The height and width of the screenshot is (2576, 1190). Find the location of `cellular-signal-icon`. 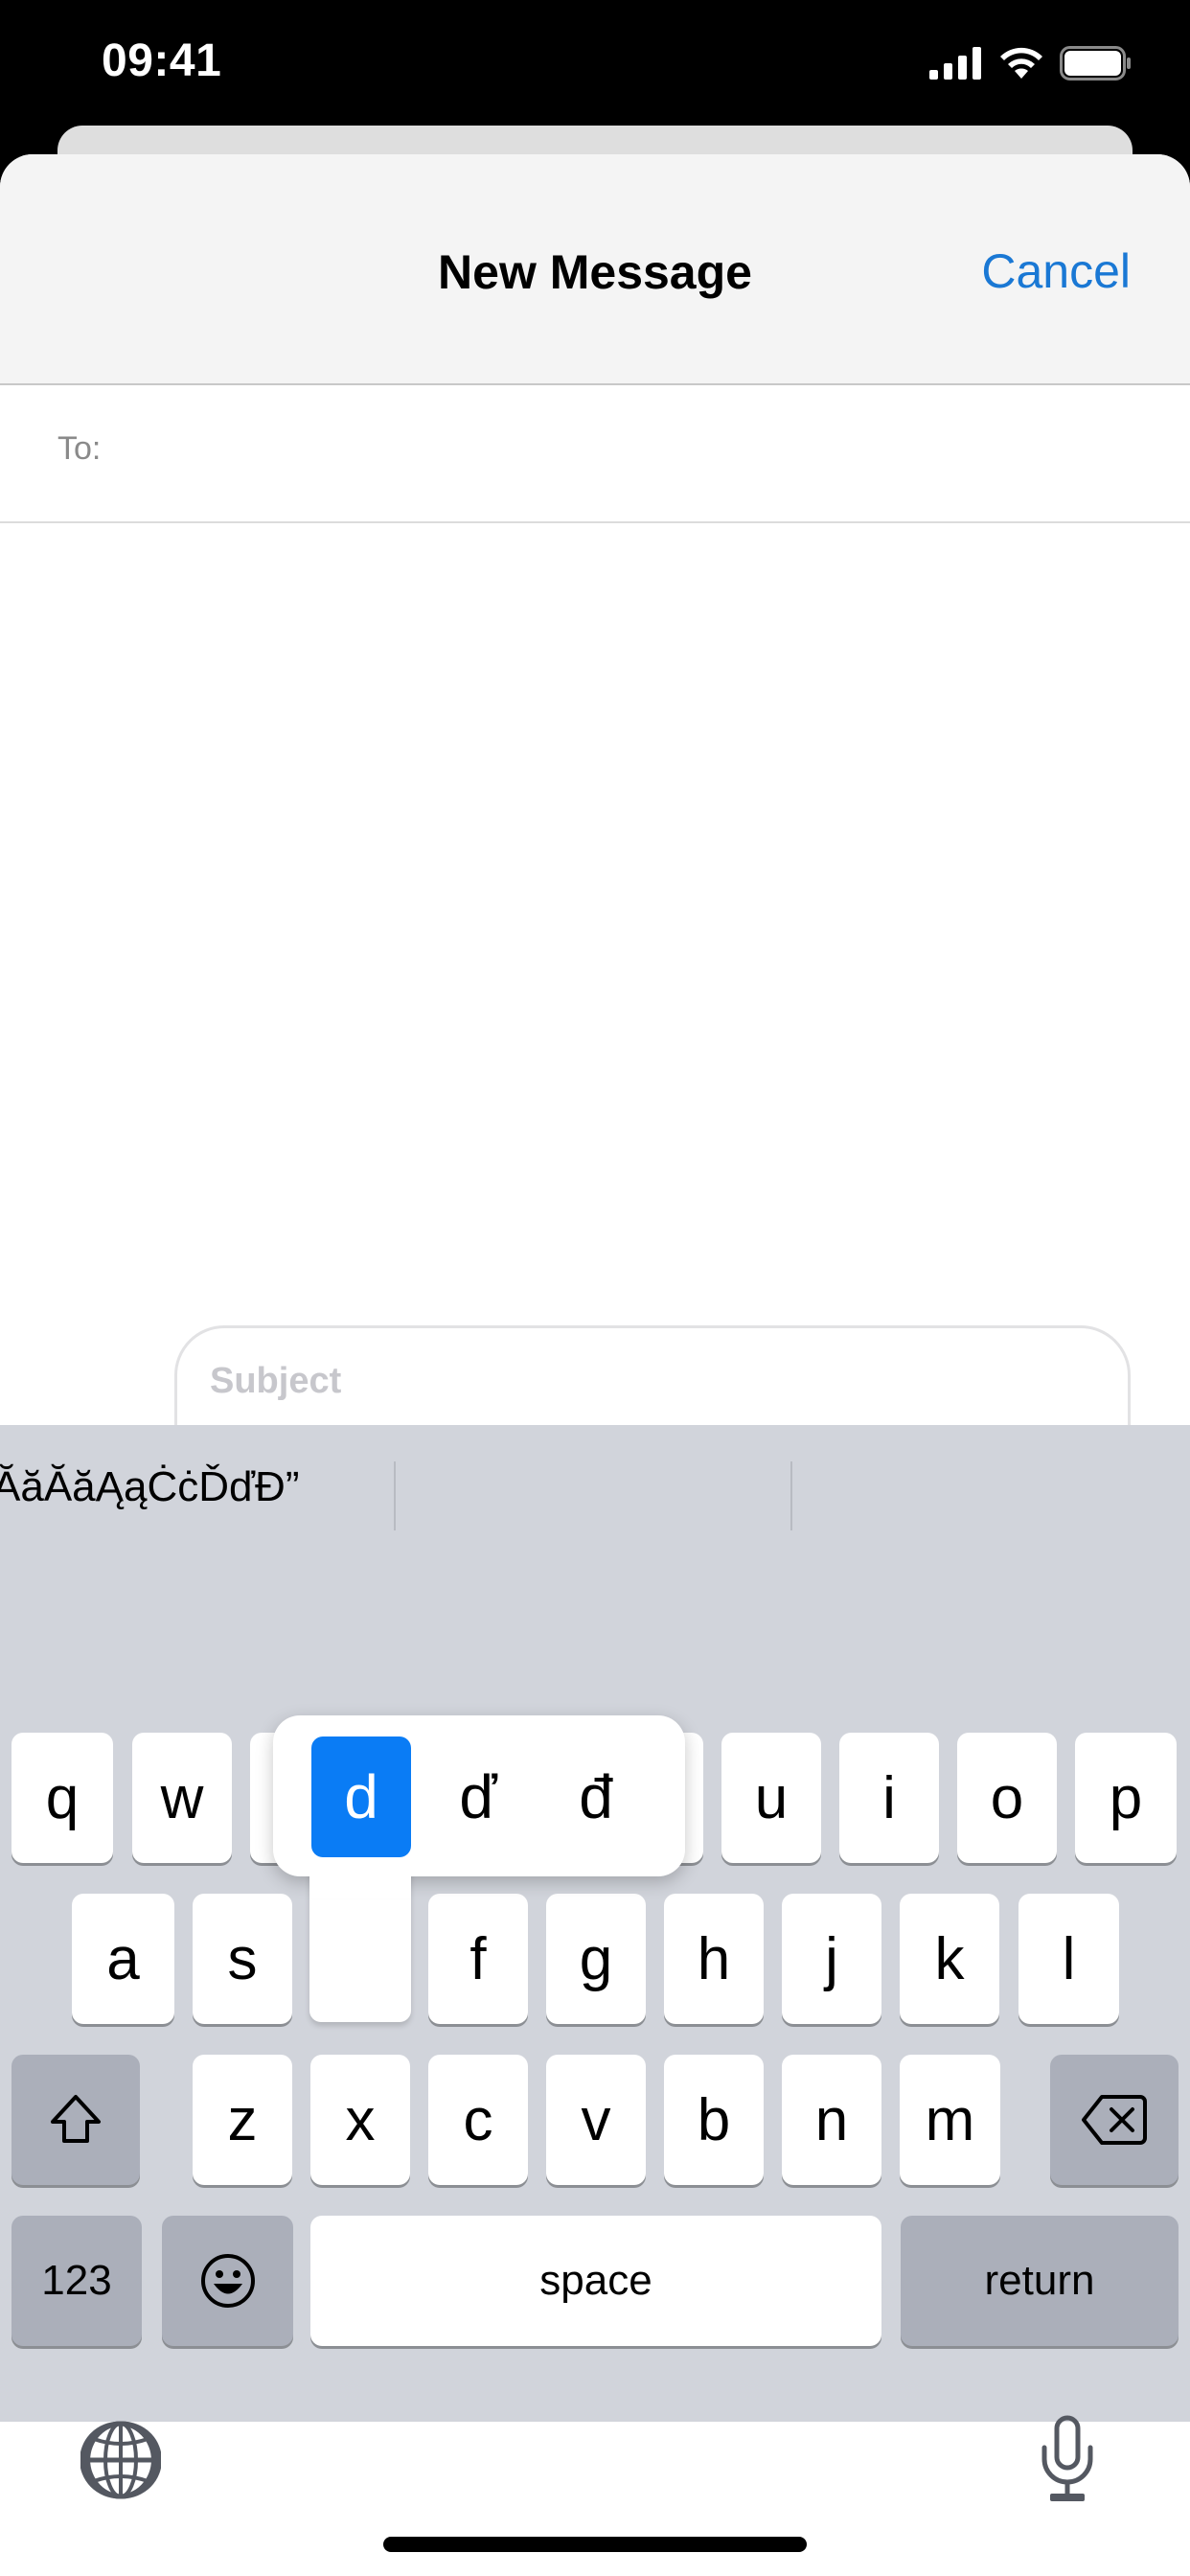

cellular-signal-icon is located at coordinates (955, 63).